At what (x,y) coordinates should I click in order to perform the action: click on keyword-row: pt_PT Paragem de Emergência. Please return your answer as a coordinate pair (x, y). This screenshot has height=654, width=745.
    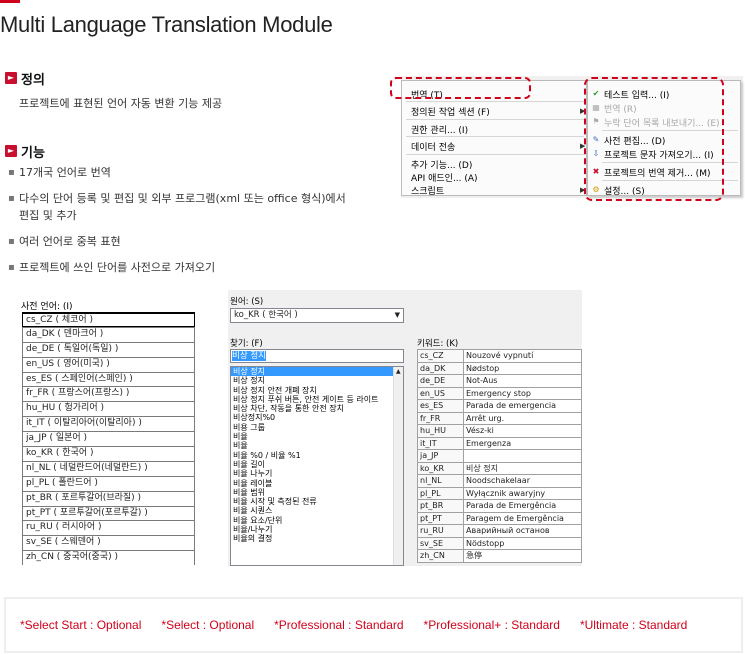
    Looking at the image, I should click on (499, 518).